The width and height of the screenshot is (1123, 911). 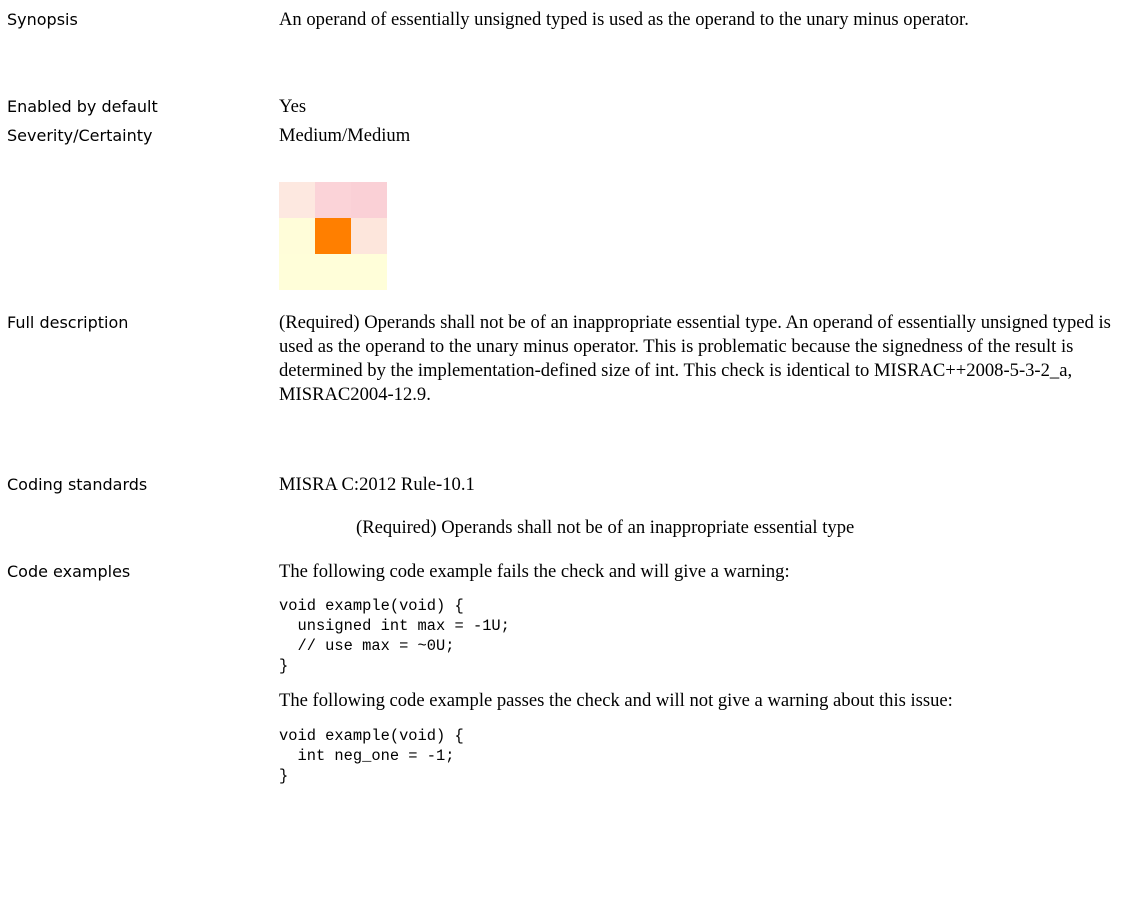 What do you see at coordinates (77, 484) in the screenshot?
I see `coding-standards-label: Coding standards` at bounding box center [77, 484].